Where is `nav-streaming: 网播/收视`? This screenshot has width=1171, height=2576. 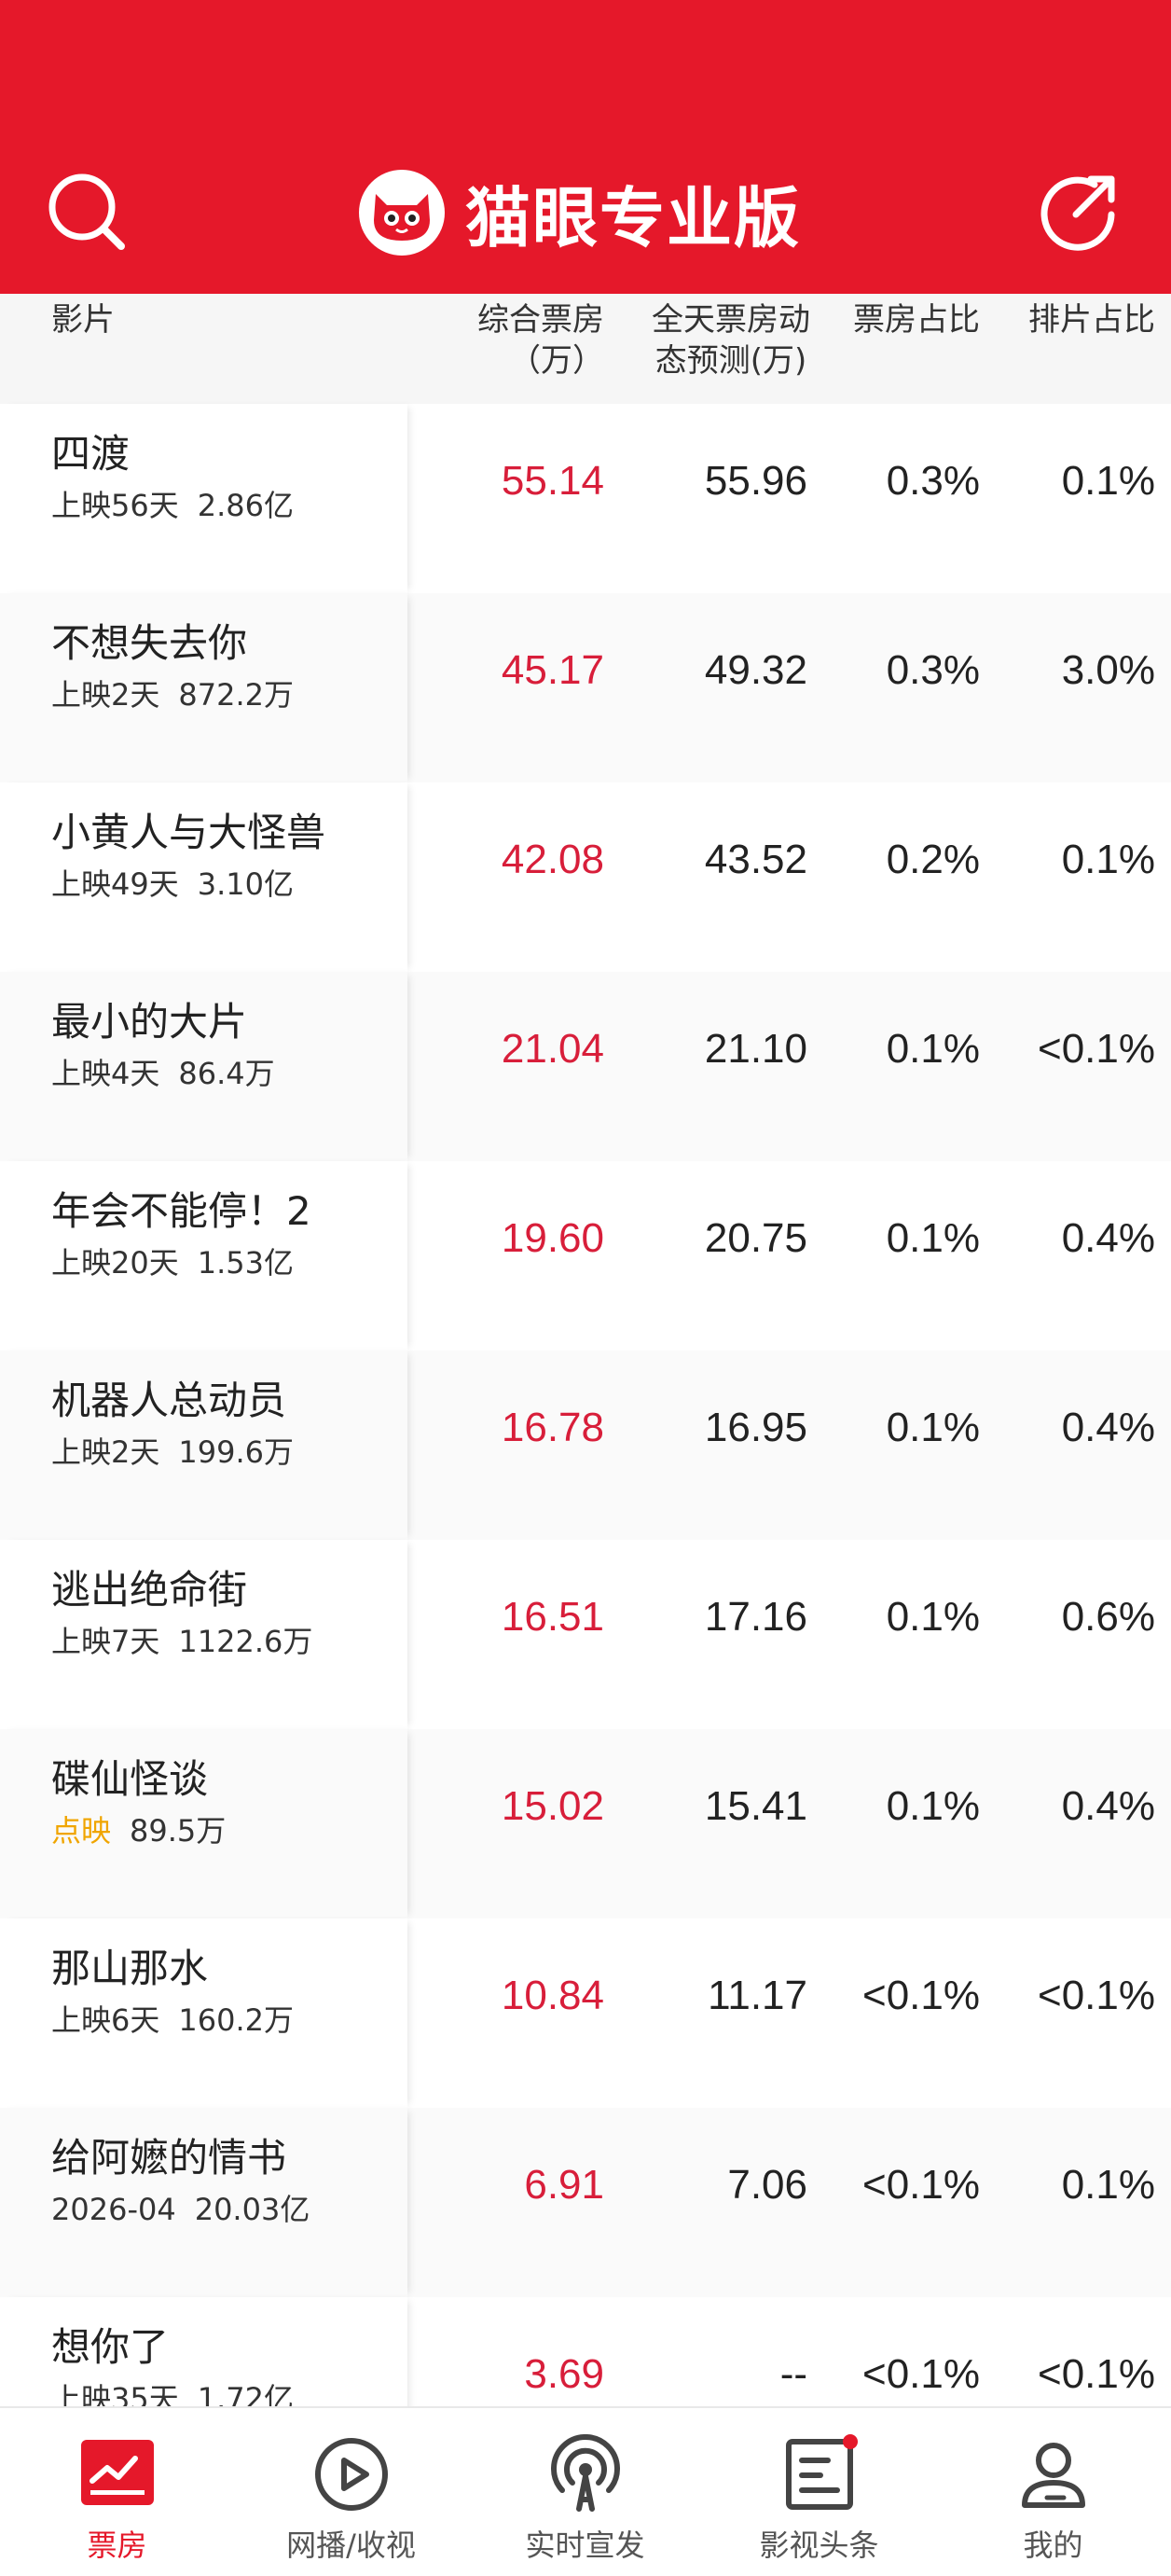
nav-streaming: 网播/收视 is located at coordinates (351, 2492).